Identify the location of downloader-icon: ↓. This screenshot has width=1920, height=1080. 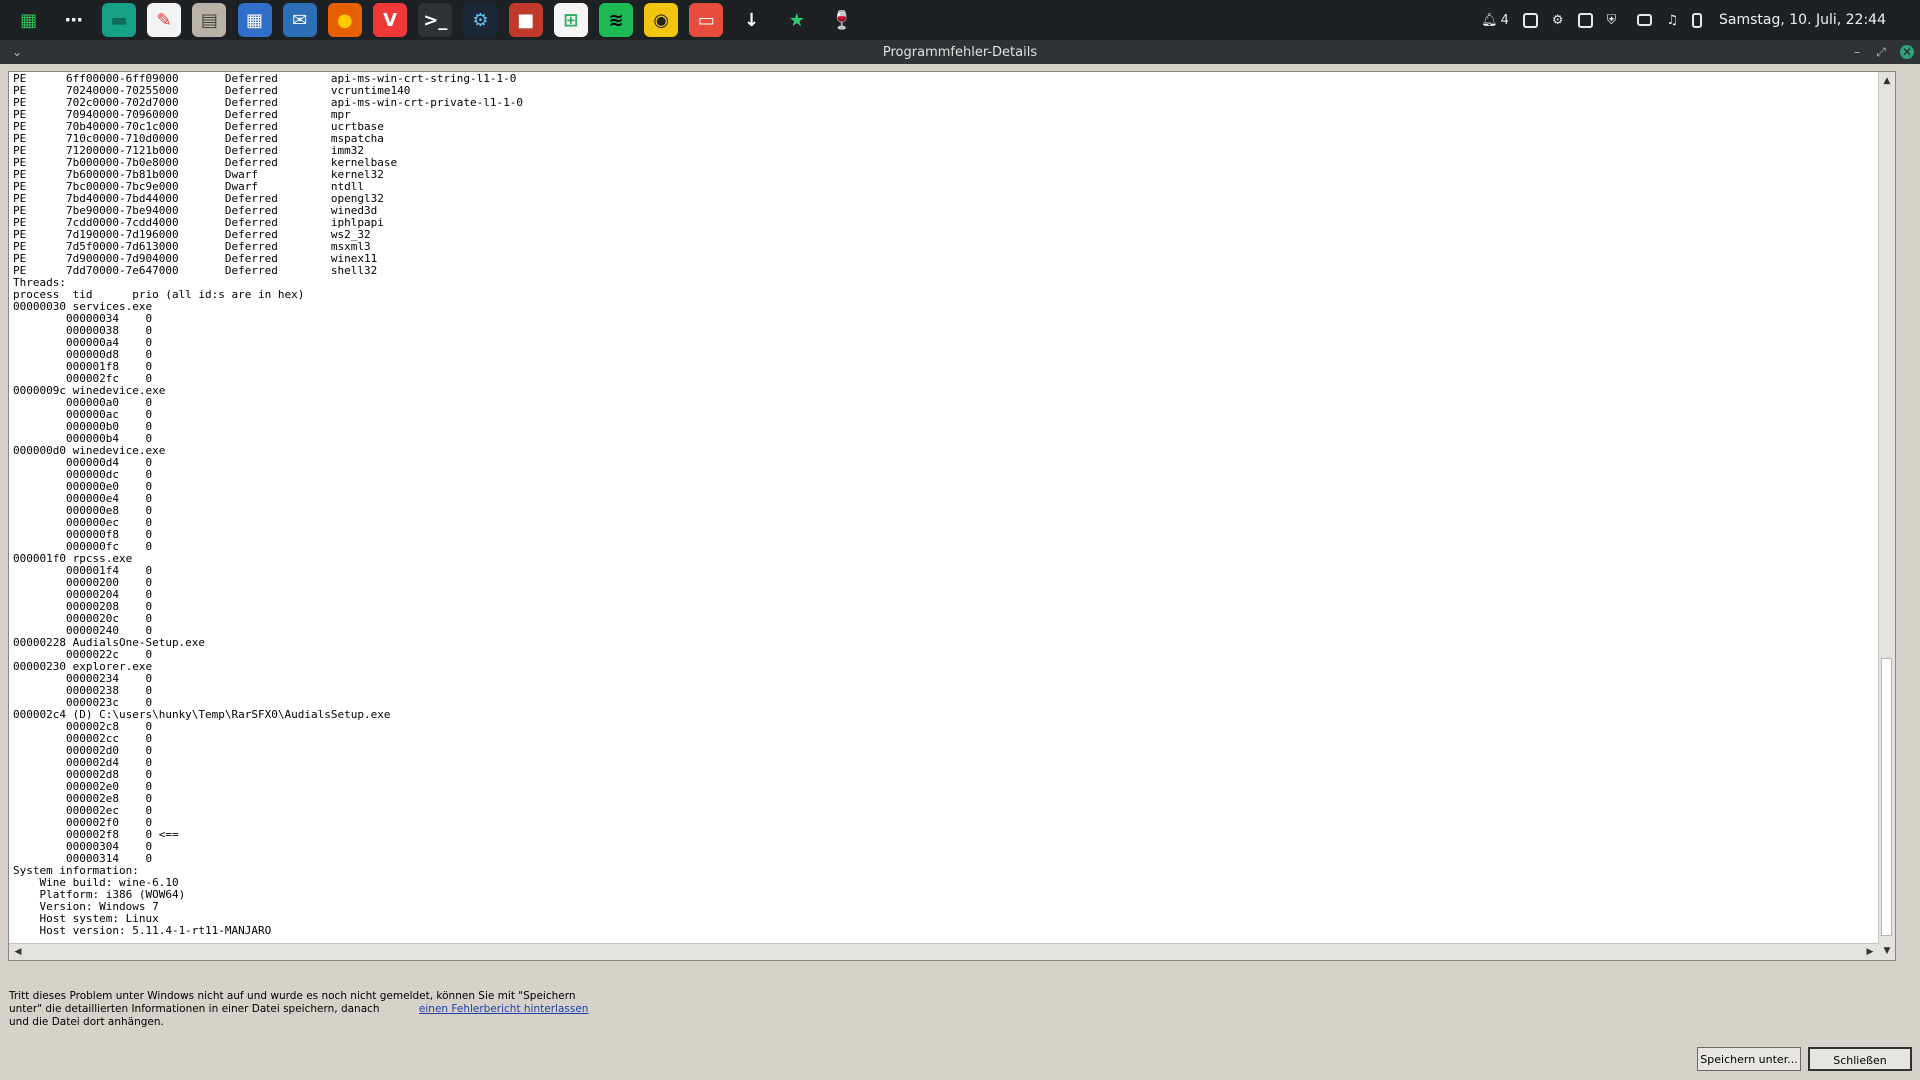
(751, 20).